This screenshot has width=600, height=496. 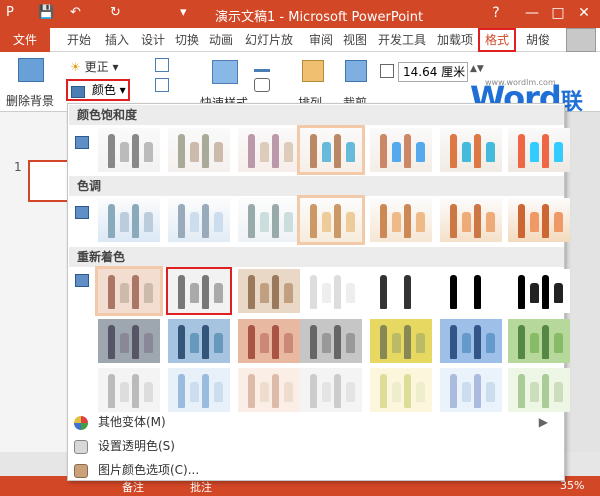 What do you see at coordinates (25, 40) in the screenshot?
I see `tab-file: 文件` at bounding box center [25, 40].